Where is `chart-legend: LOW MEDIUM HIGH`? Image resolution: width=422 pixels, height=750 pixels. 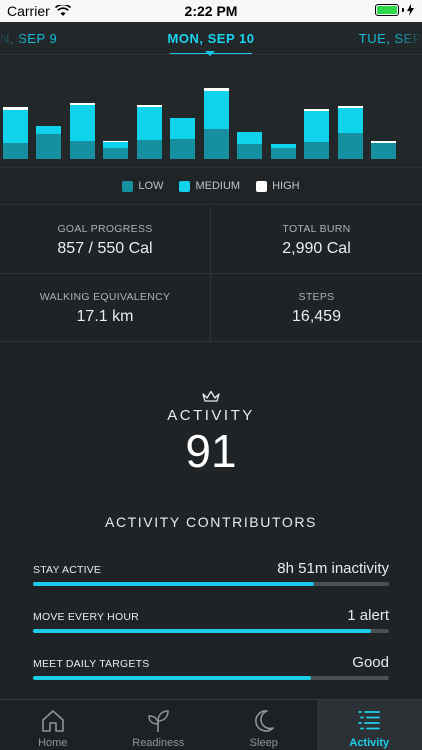
chart-legend: LOW MEDIUM HIGH is located at coordinates (211, 186).